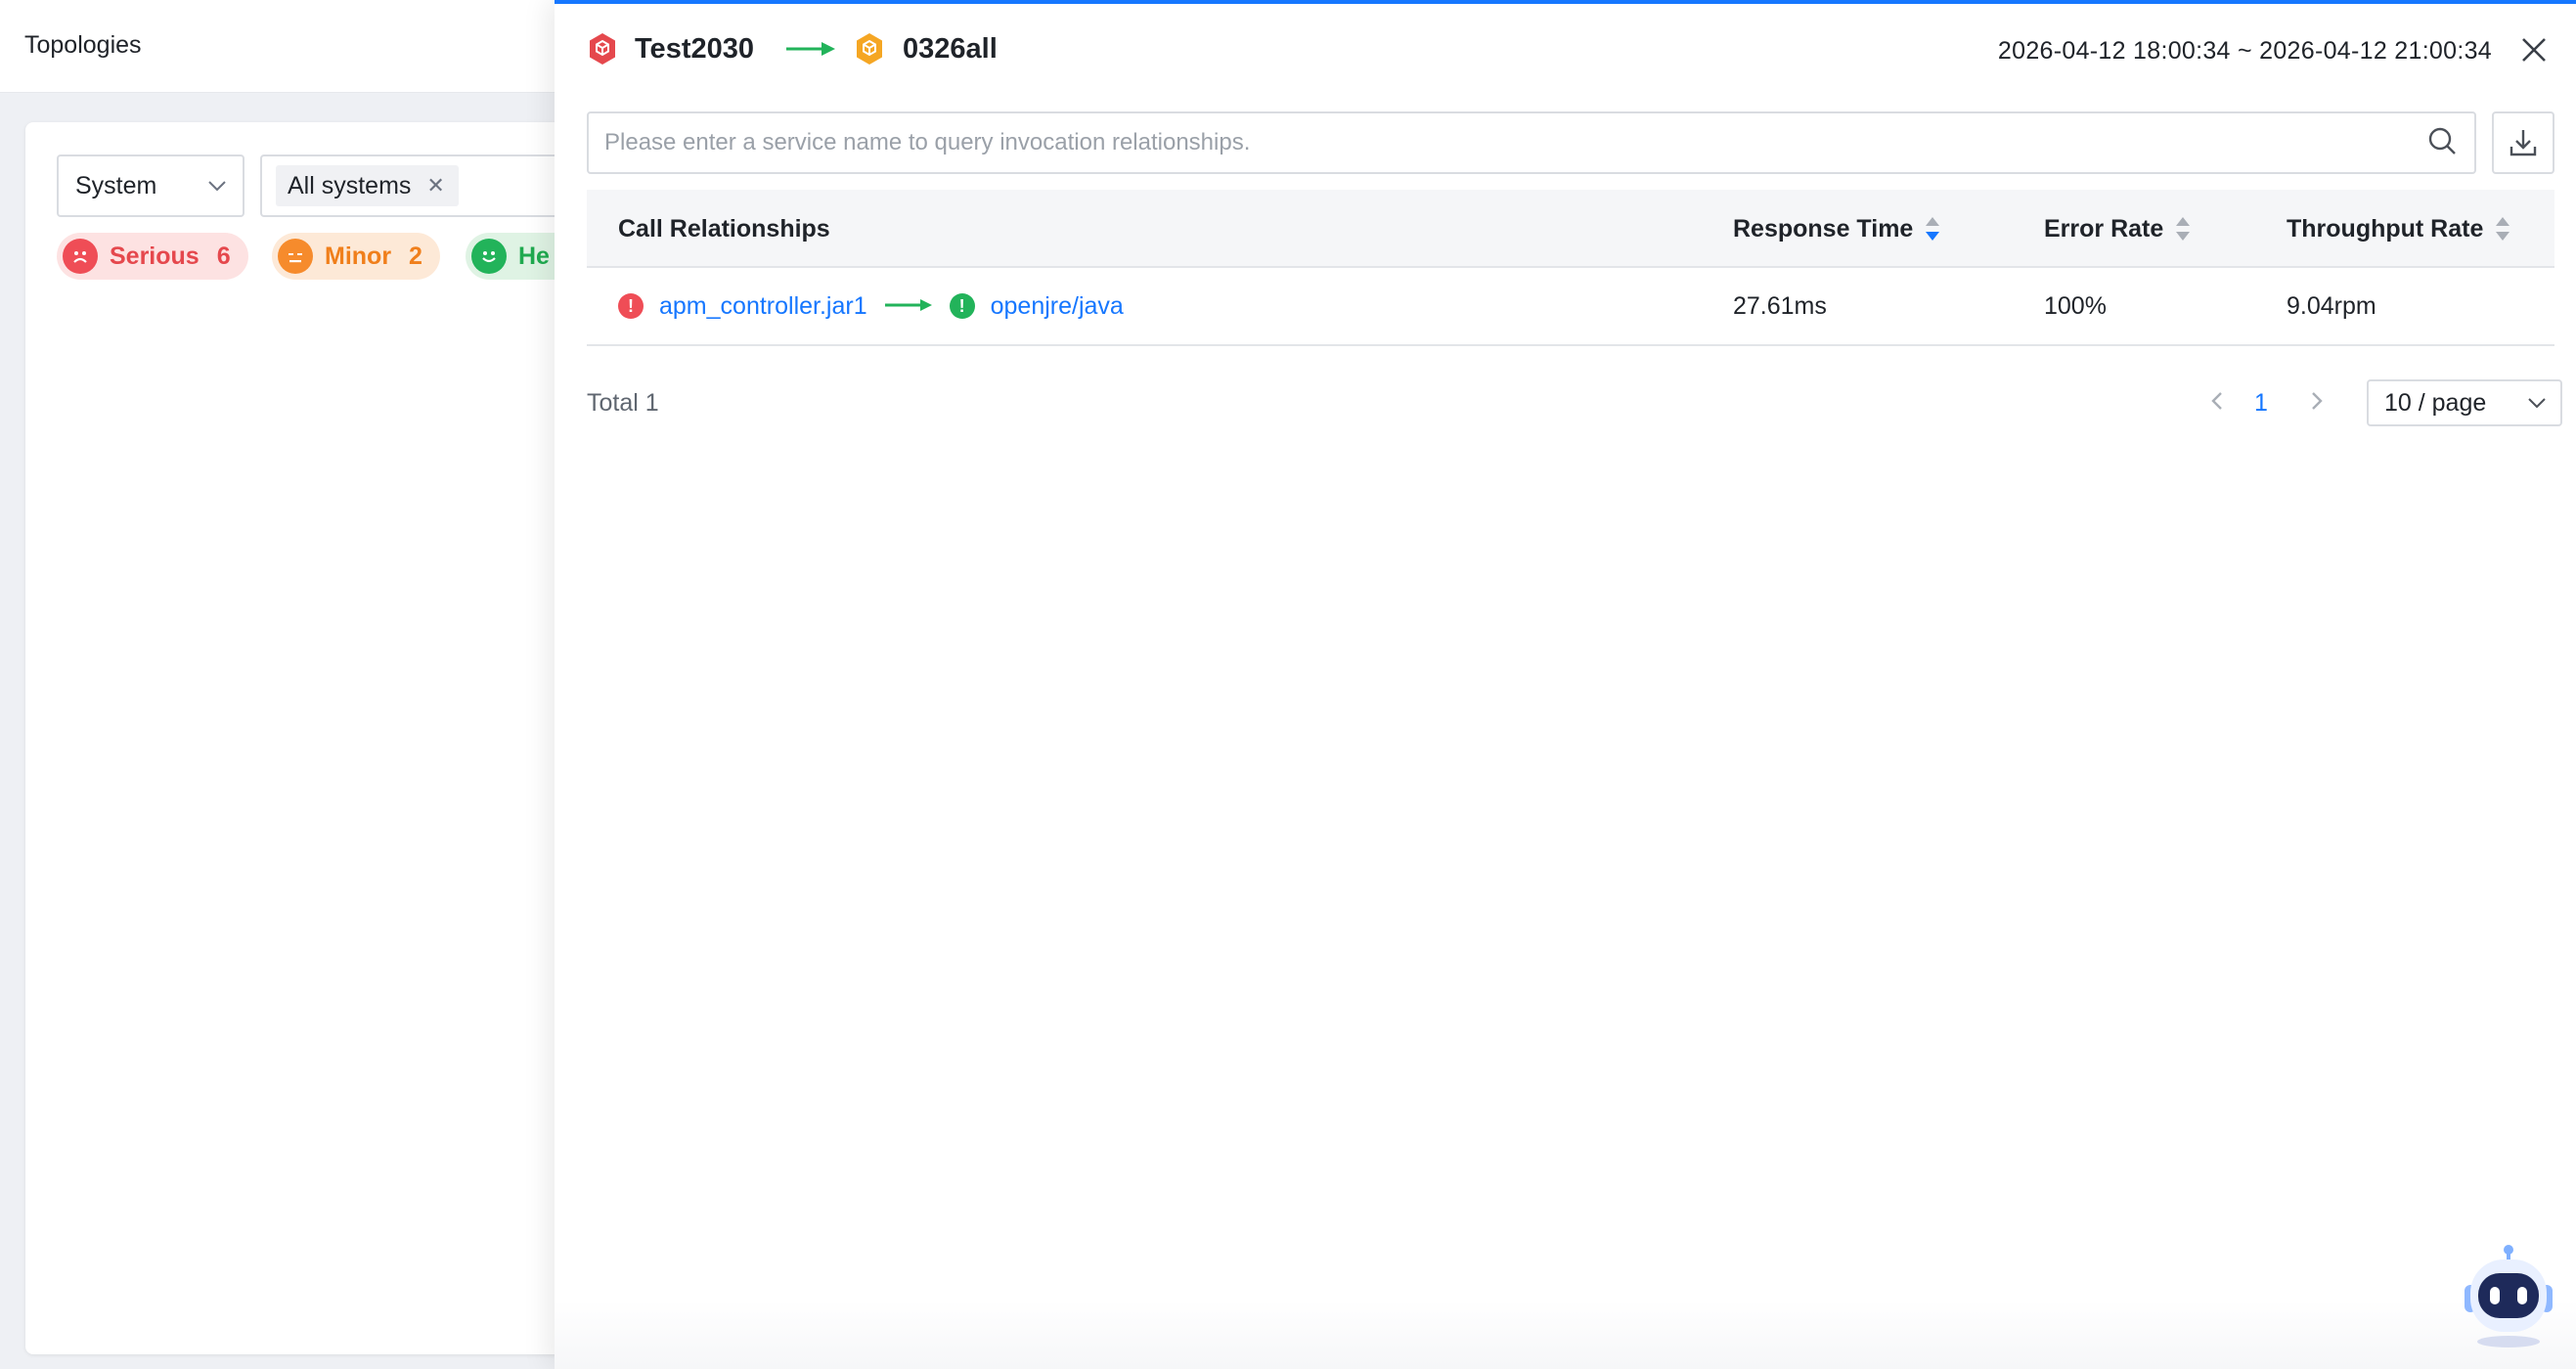 This screenshot has width=2576, height=1369. Describe the element at coordinates (415, 256) in the screenshot. I see `status-count: 2` at that location.